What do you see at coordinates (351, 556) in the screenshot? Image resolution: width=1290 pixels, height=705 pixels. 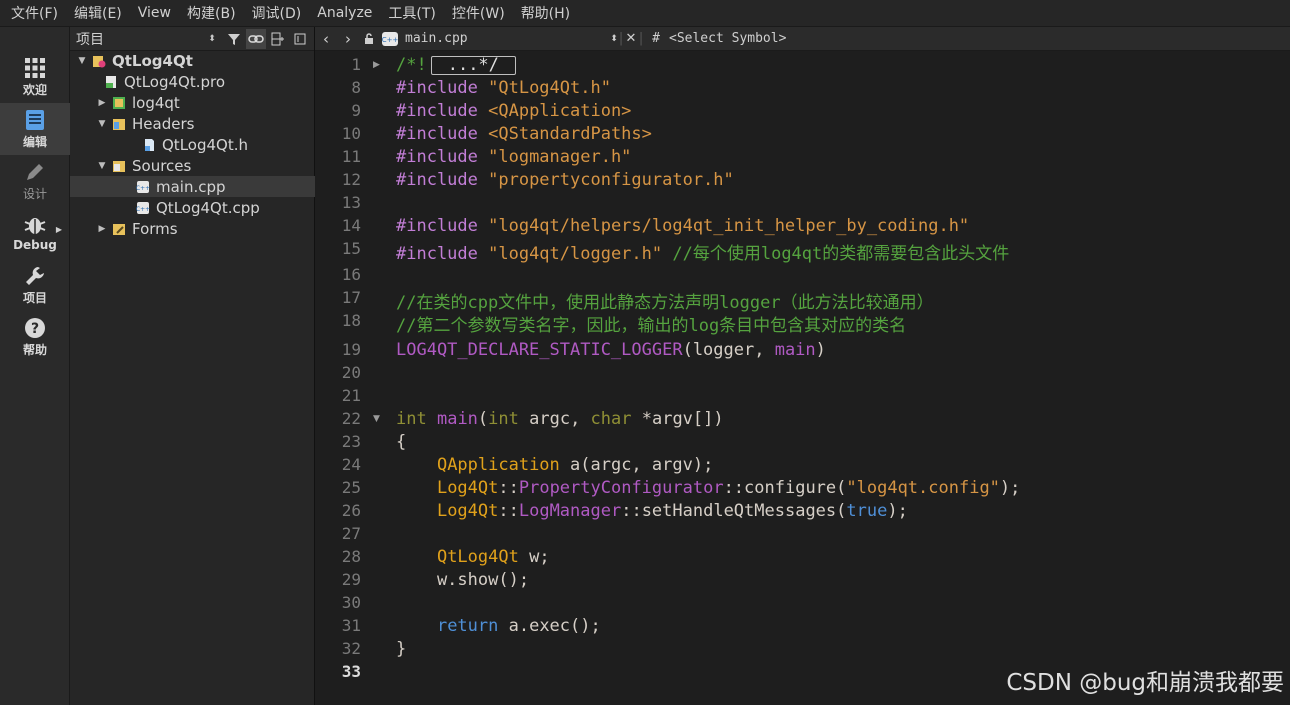 I see `line-number: 28` at bounding box center [351, 556].